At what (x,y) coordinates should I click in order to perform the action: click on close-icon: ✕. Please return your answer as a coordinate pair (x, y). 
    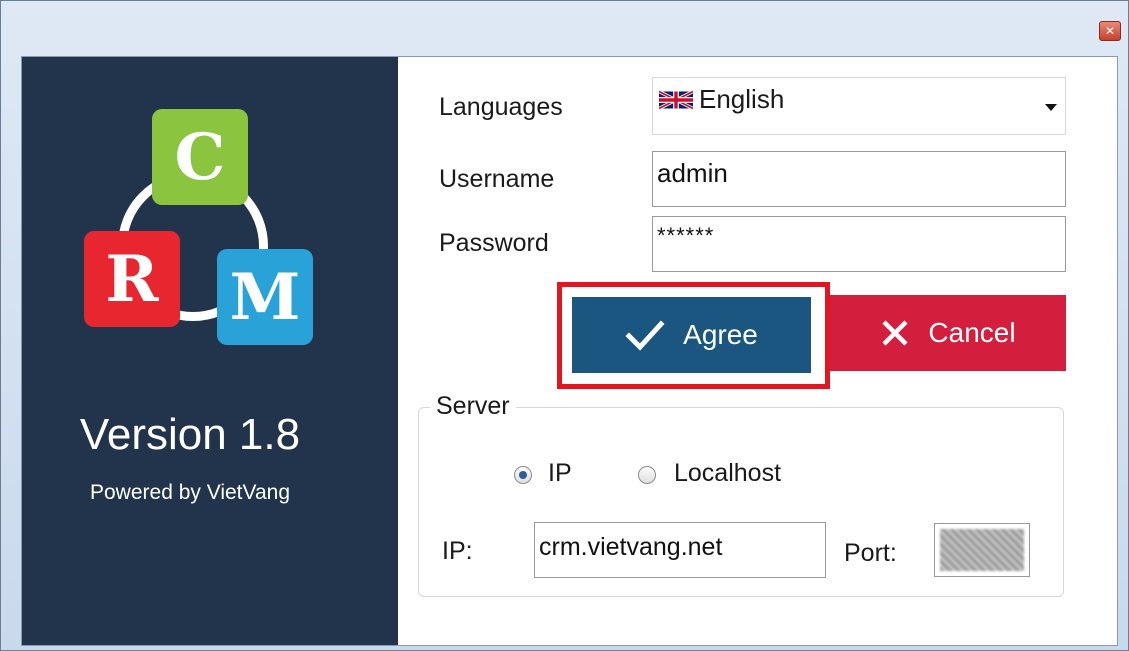
    Looking at the image, I should click on (1110, 31).